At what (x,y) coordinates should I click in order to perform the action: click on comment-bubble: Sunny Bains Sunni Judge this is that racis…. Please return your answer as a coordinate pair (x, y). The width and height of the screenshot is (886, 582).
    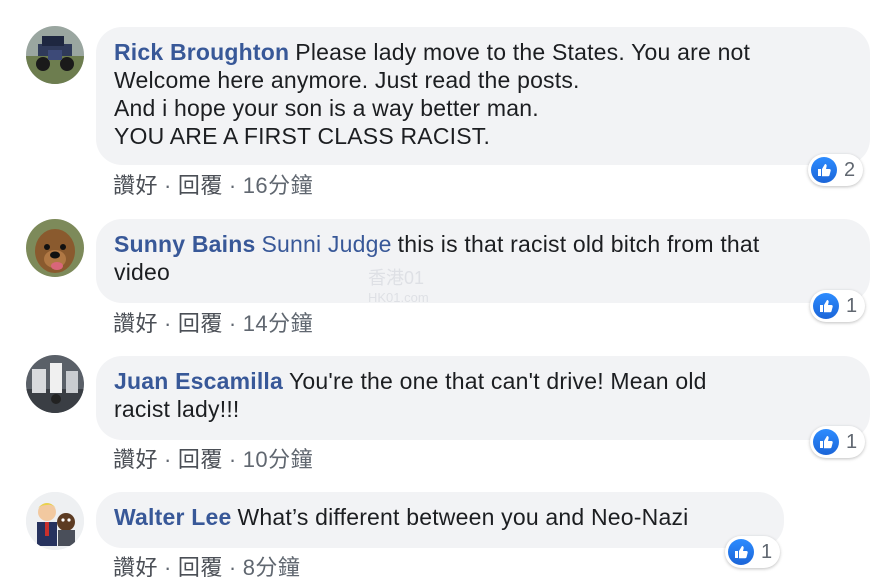
    Looking at the image, I should click on (483, 261).